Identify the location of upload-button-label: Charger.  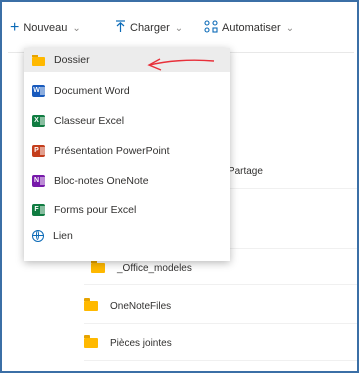
(150, 28).